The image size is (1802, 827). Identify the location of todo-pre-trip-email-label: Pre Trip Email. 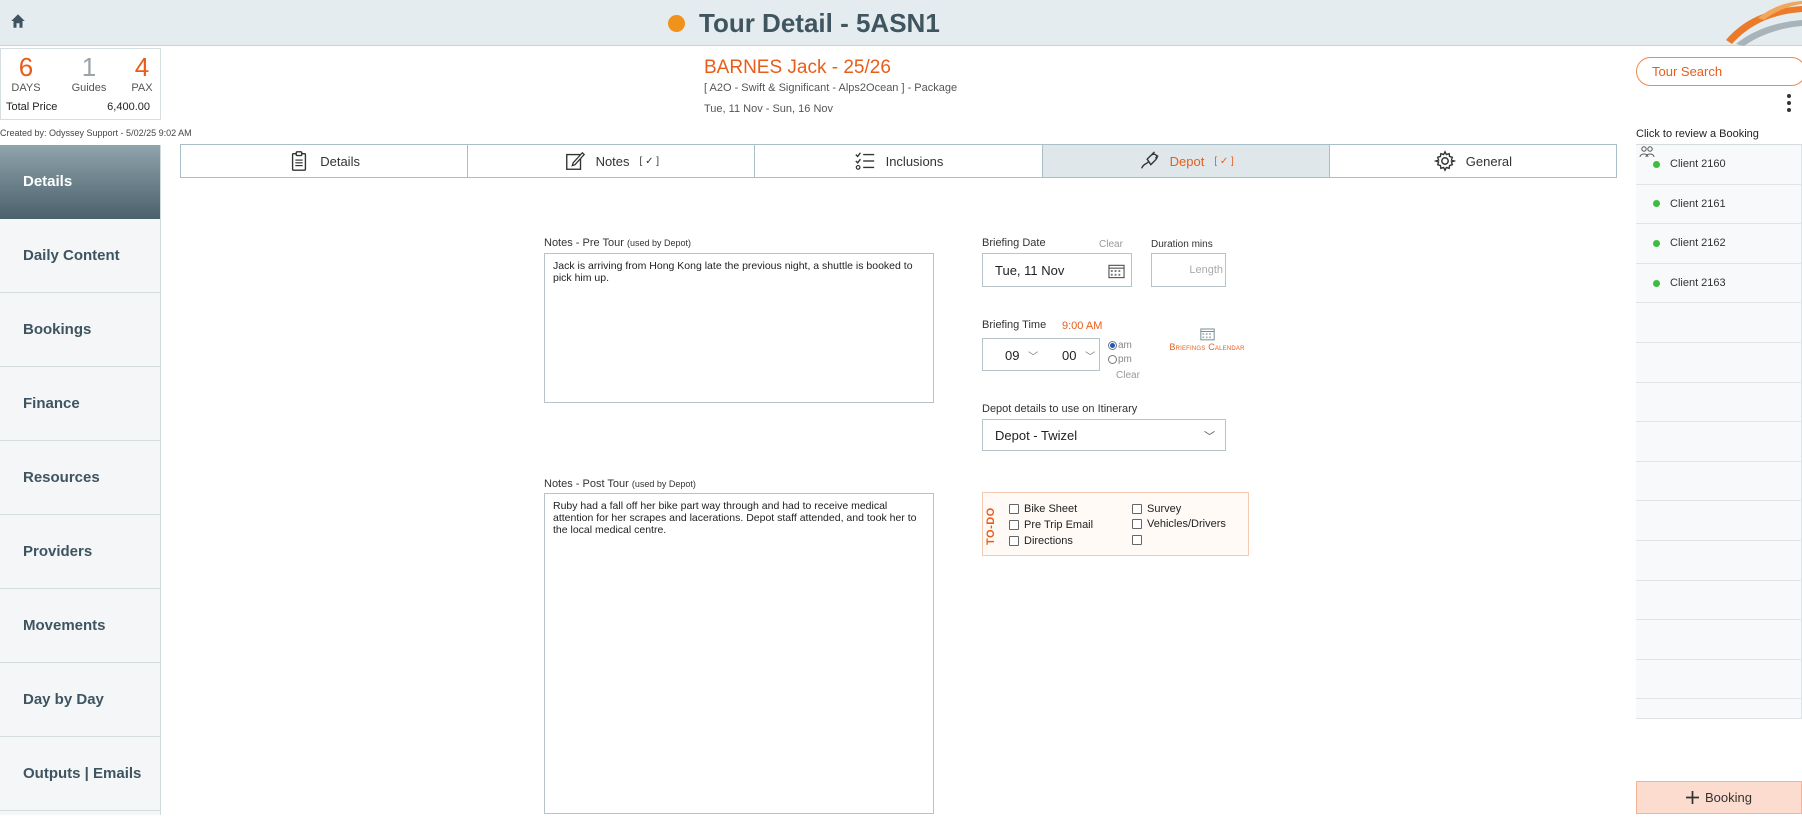
(1059, 525).